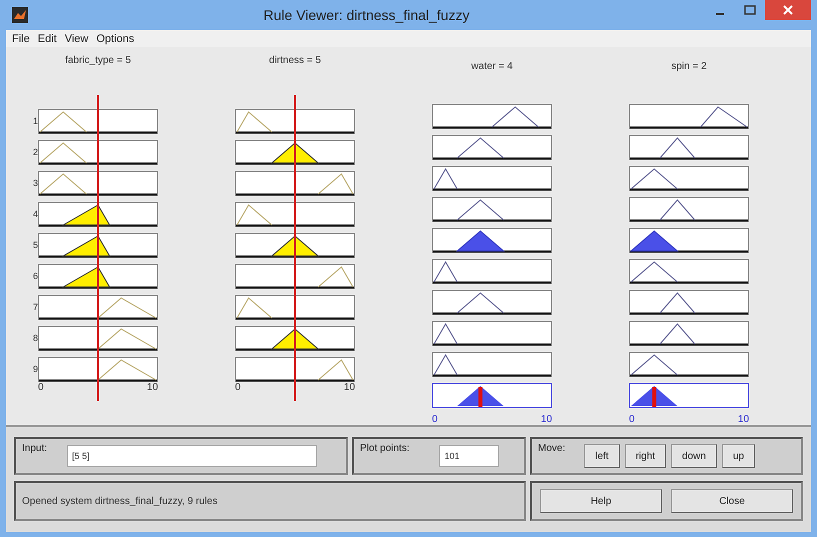 The height and width of the screenshot is (537, 817). What do you see at coordinates (35, 307) in the screenshot?
I see `rule-number: 7` at bounding box center [35, 307].